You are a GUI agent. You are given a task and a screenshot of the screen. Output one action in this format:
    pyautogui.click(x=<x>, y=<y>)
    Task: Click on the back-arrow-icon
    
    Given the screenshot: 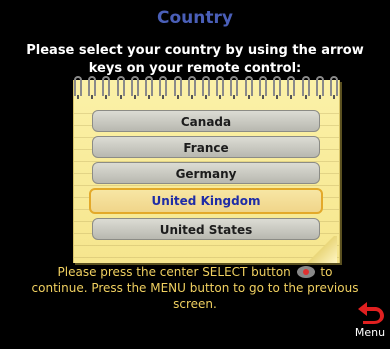 What is the action you would take?
    pyautogui.click(x=371, y=313)
    